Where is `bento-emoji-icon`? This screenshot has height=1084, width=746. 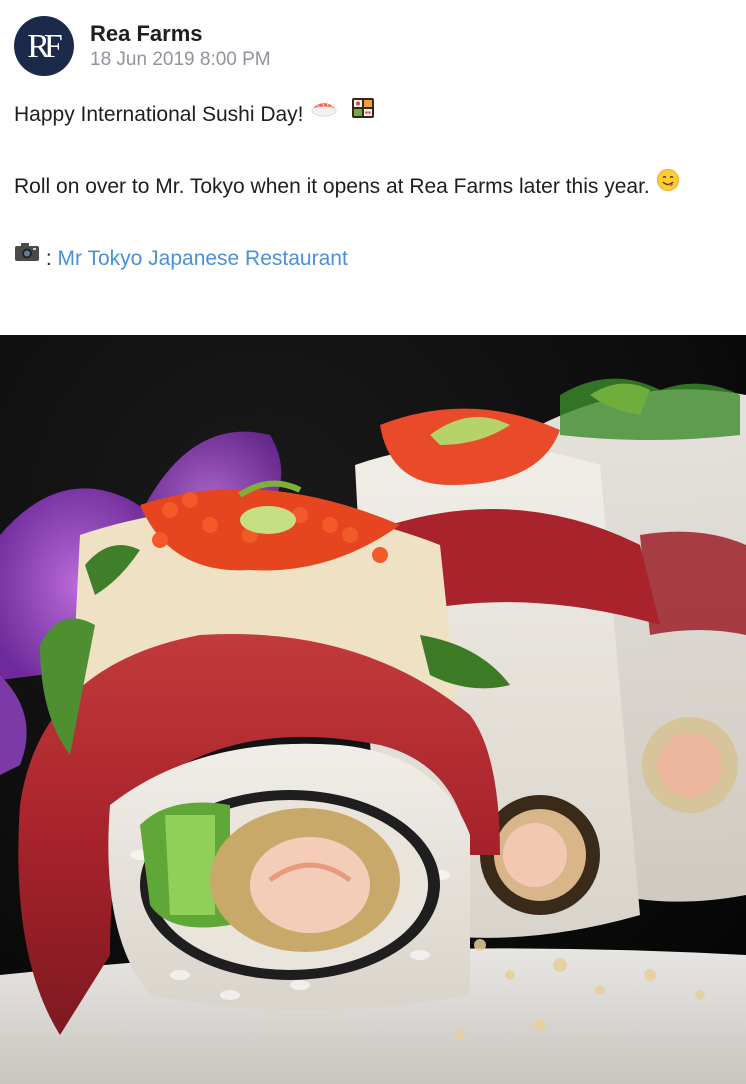 bento-emoji-icon is located at coordinates (363, 113).